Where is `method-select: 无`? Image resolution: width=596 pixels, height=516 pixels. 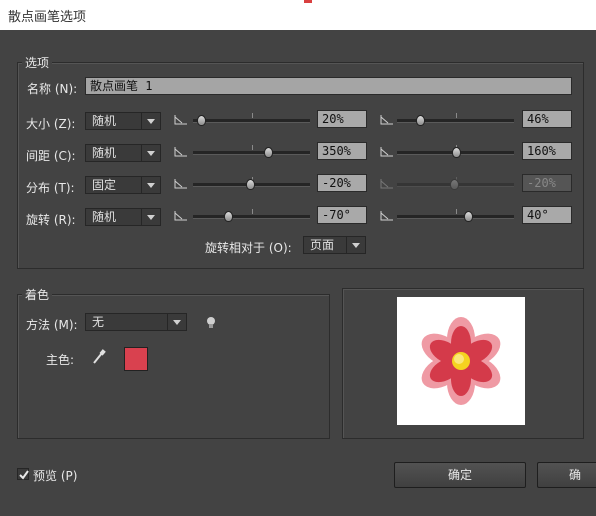
method-select: 无 is located at coordinates (136, 322).